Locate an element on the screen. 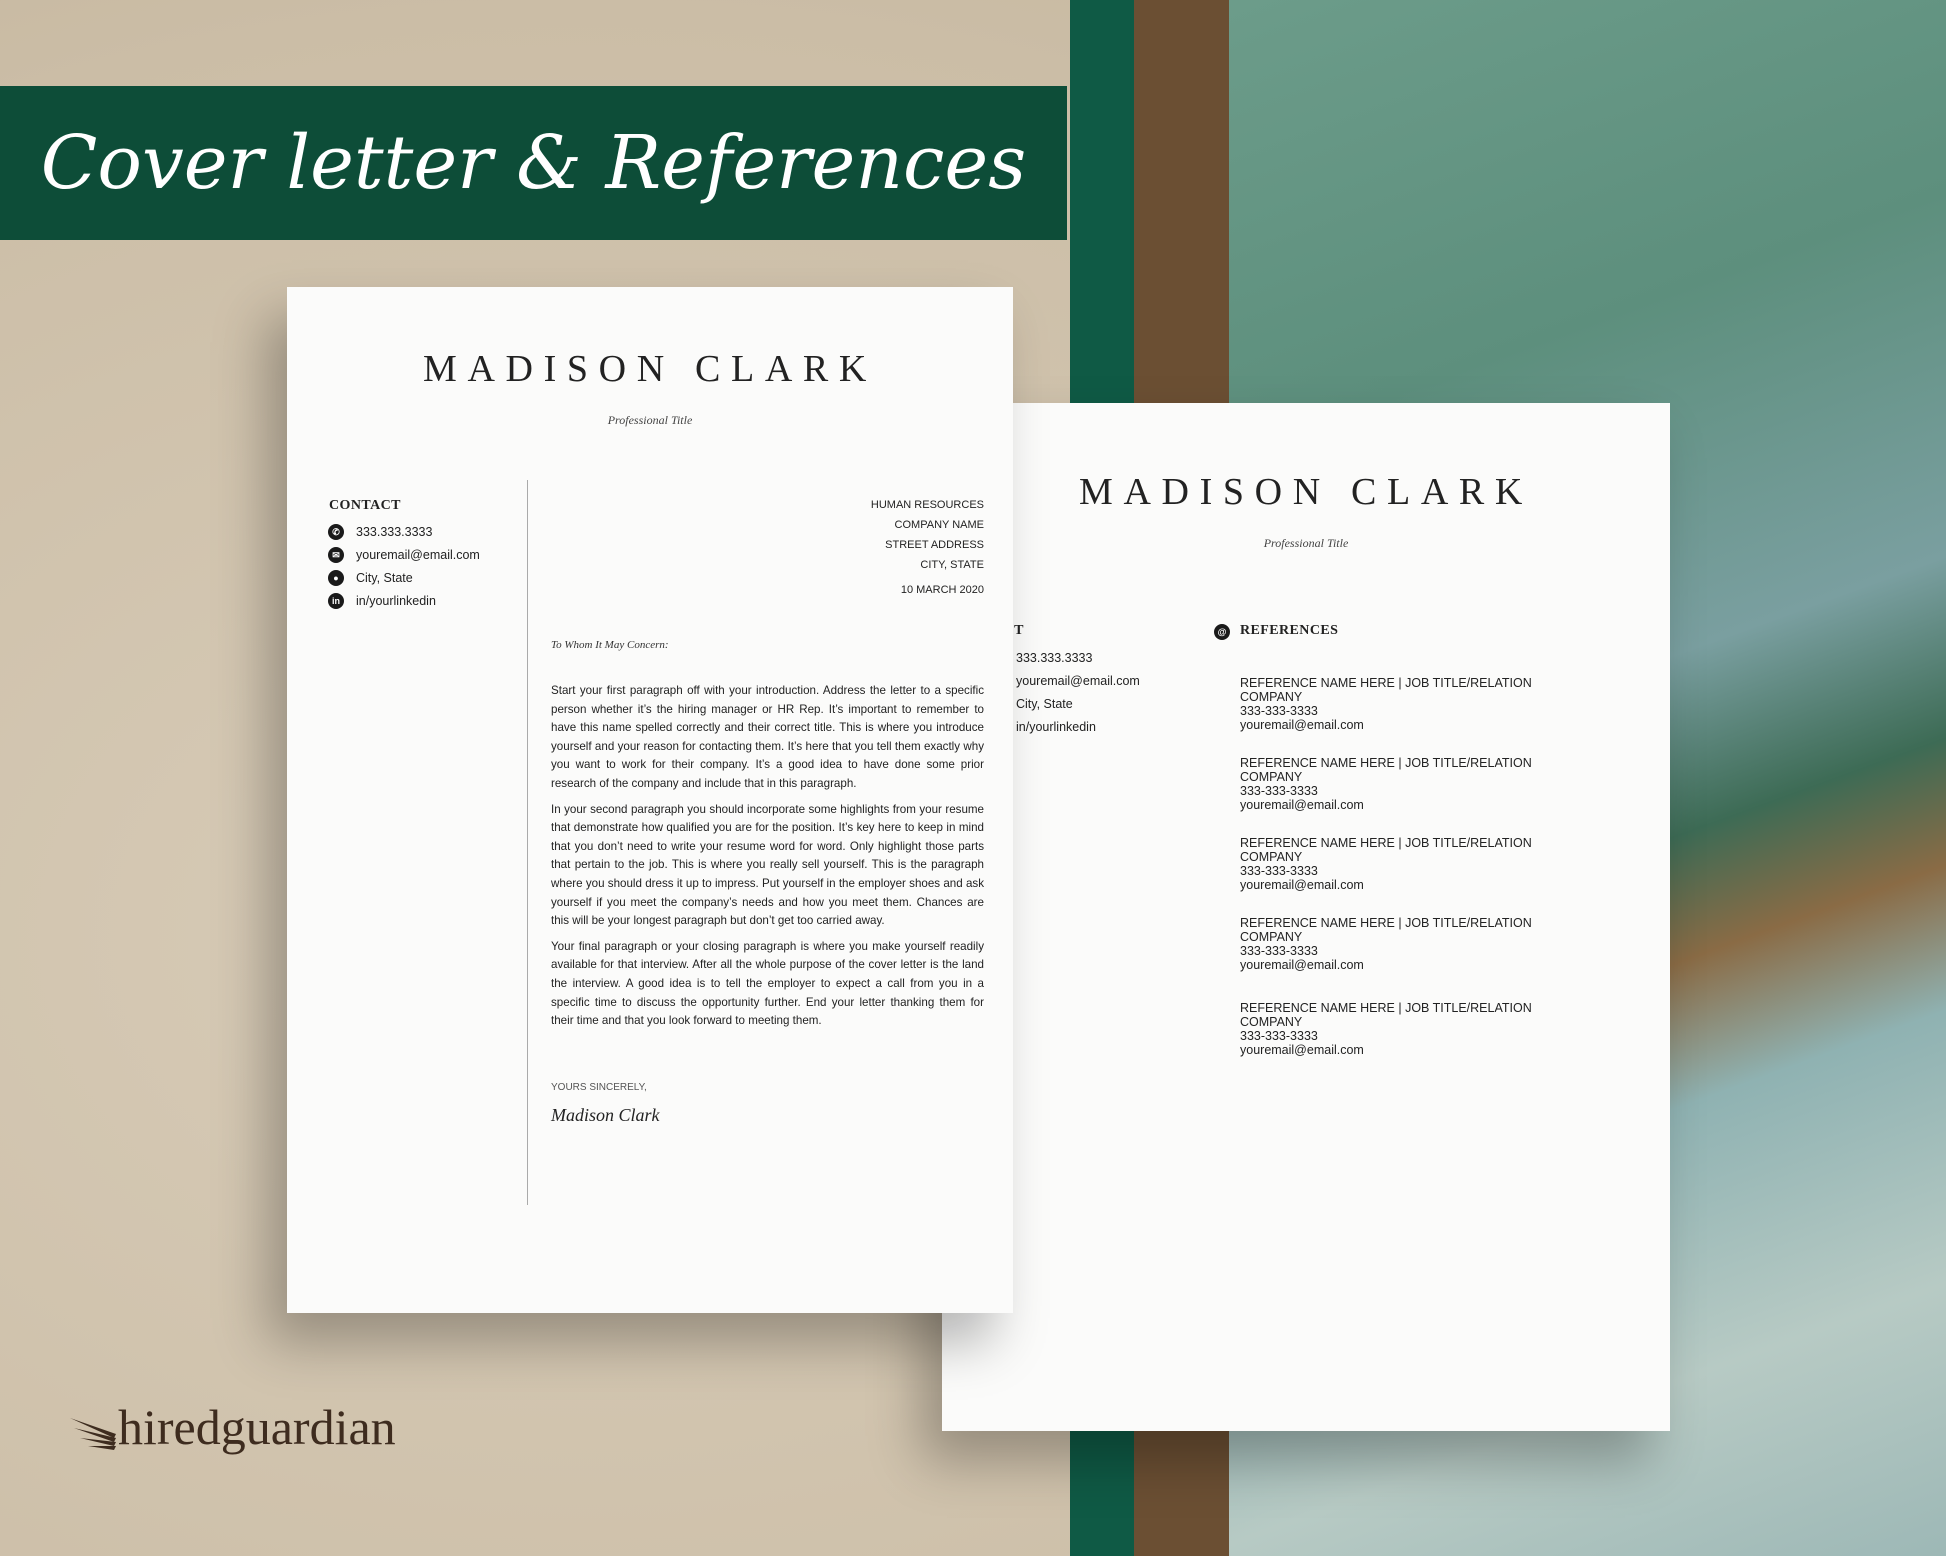  hiredguardian-logo: hiredguardian is located at coordinates (233, 1427).